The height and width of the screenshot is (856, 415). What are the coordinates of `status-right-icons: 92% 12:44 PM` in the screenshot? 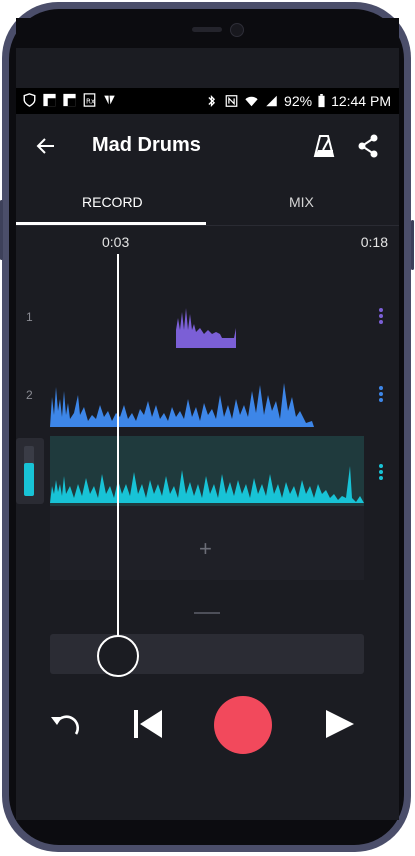 It's located at (297, 101).